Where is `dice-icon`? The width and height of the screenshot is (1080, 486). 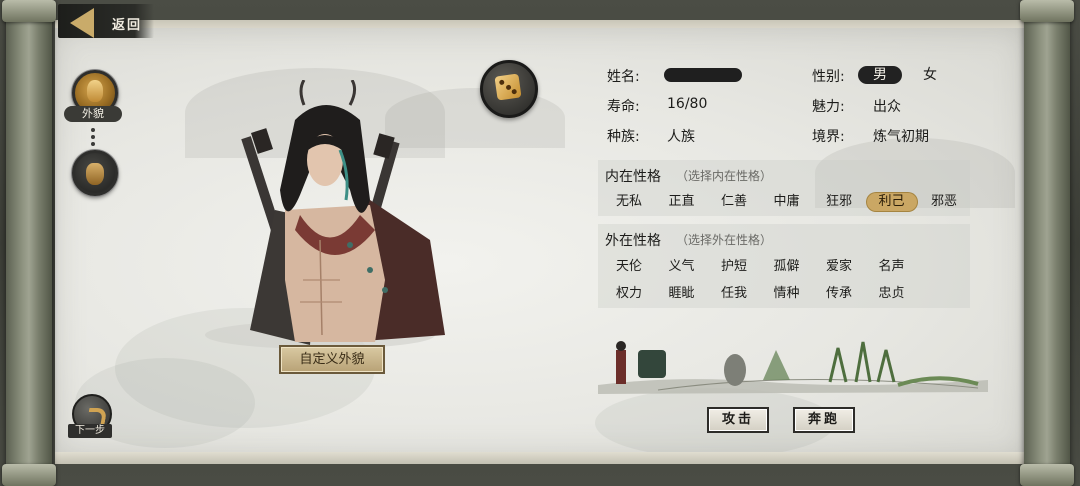
dice-icon is located at coordinates (508, 87).